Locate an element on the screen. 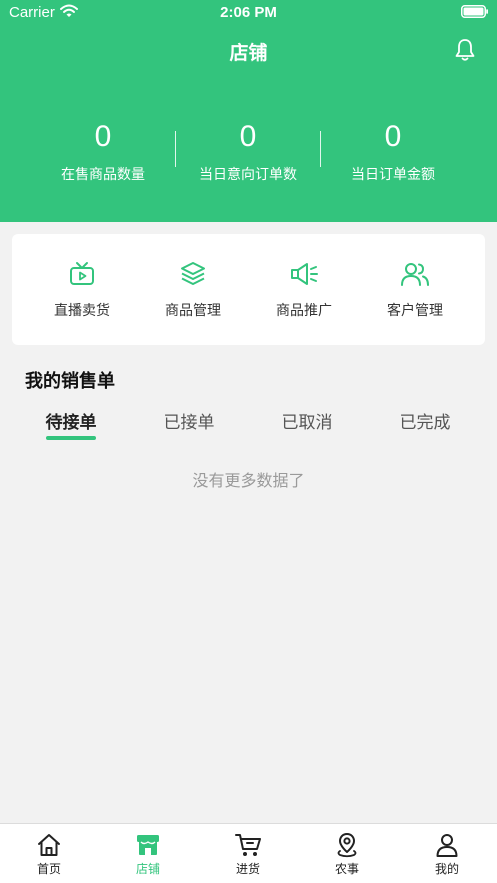 This screenshot has height=883, width=497. megaphone-icon is located at coordinates (304, 274).